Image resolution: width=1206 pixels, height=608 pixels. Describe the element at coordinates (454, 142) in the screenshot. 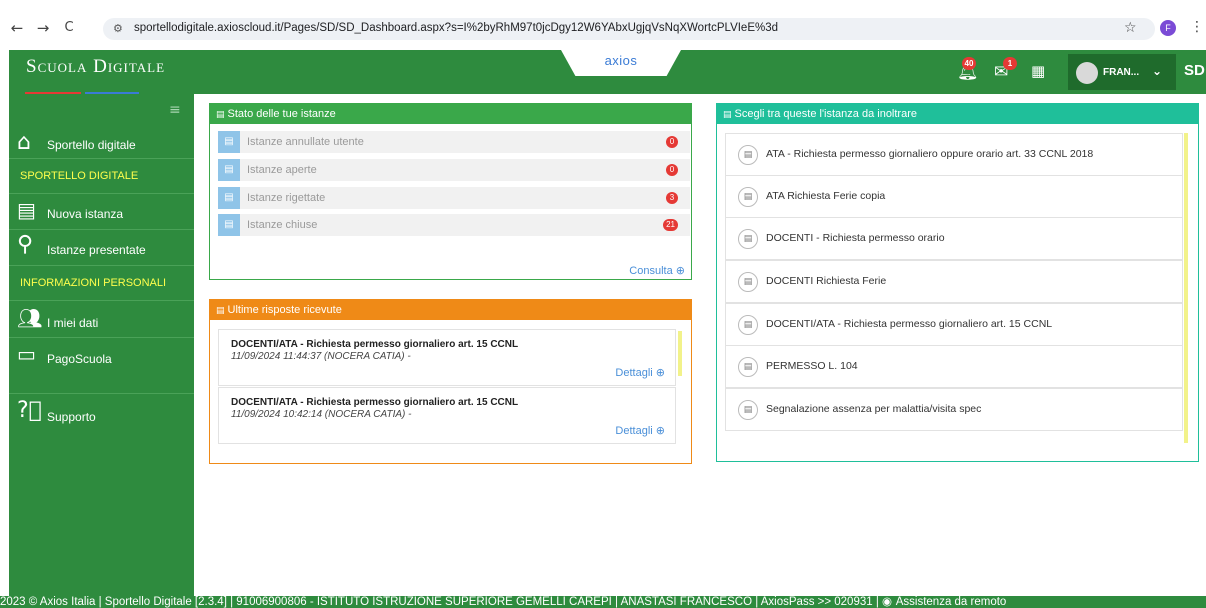

I see `stato-row-annullate: ▤ Istanze annullate utente 0` at that location.